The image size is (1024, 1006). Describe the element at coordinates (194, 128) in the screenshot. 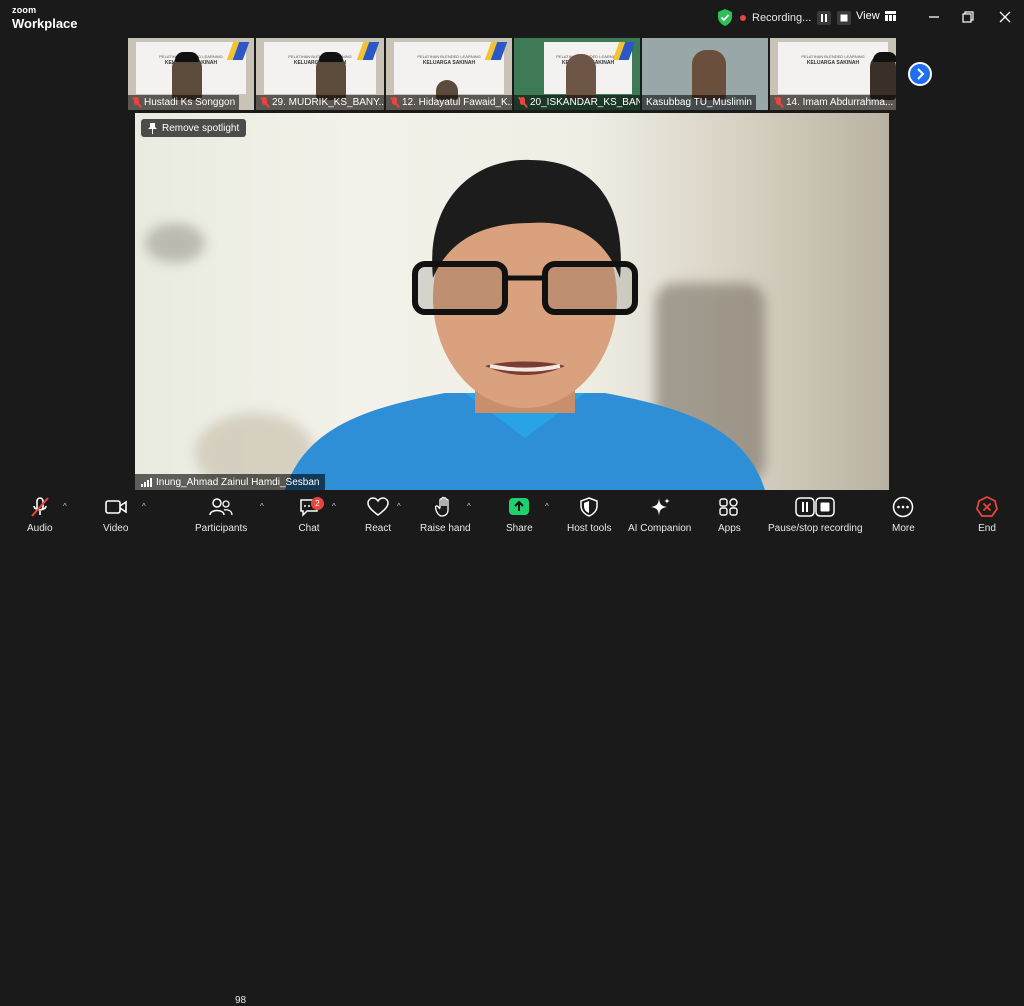

I see `remove-spotlight-button: Remove spotlight` at that location.